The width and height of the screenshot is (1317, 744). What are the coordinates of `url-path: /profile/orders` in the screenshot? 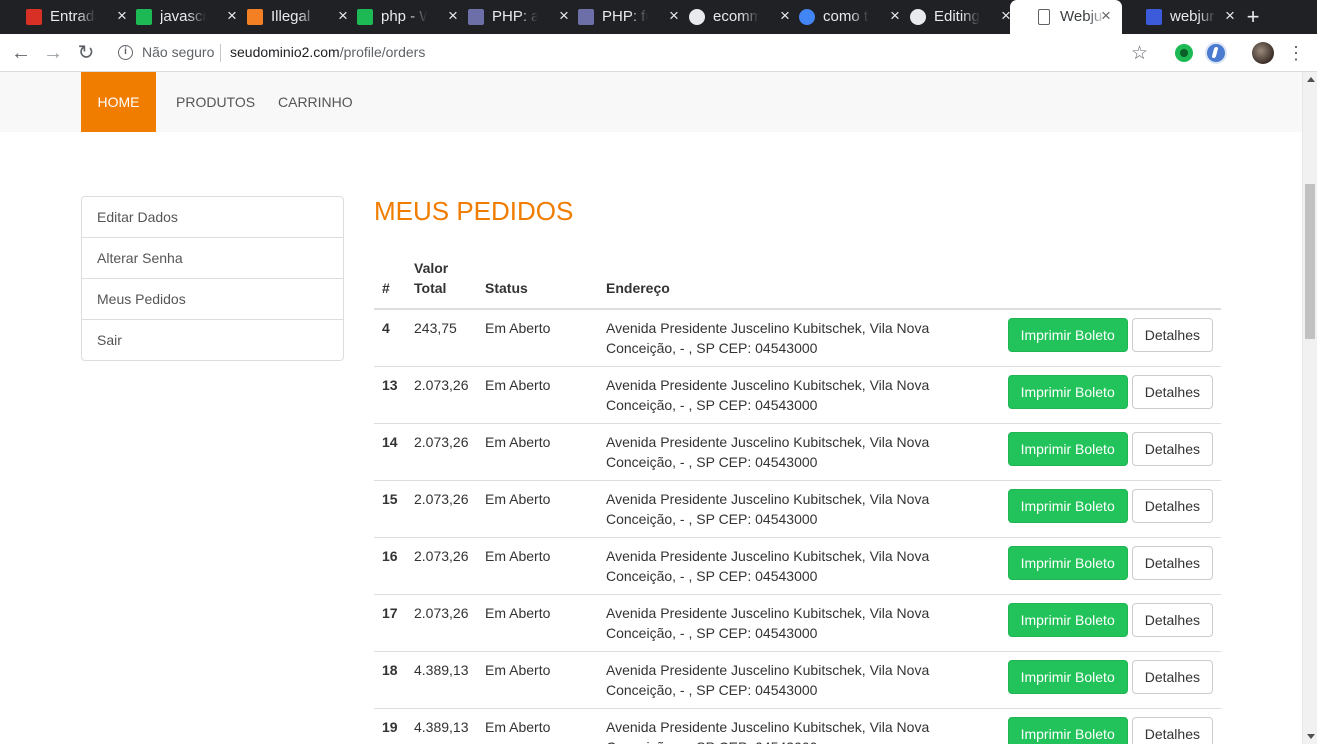 It's located at (382, 52).